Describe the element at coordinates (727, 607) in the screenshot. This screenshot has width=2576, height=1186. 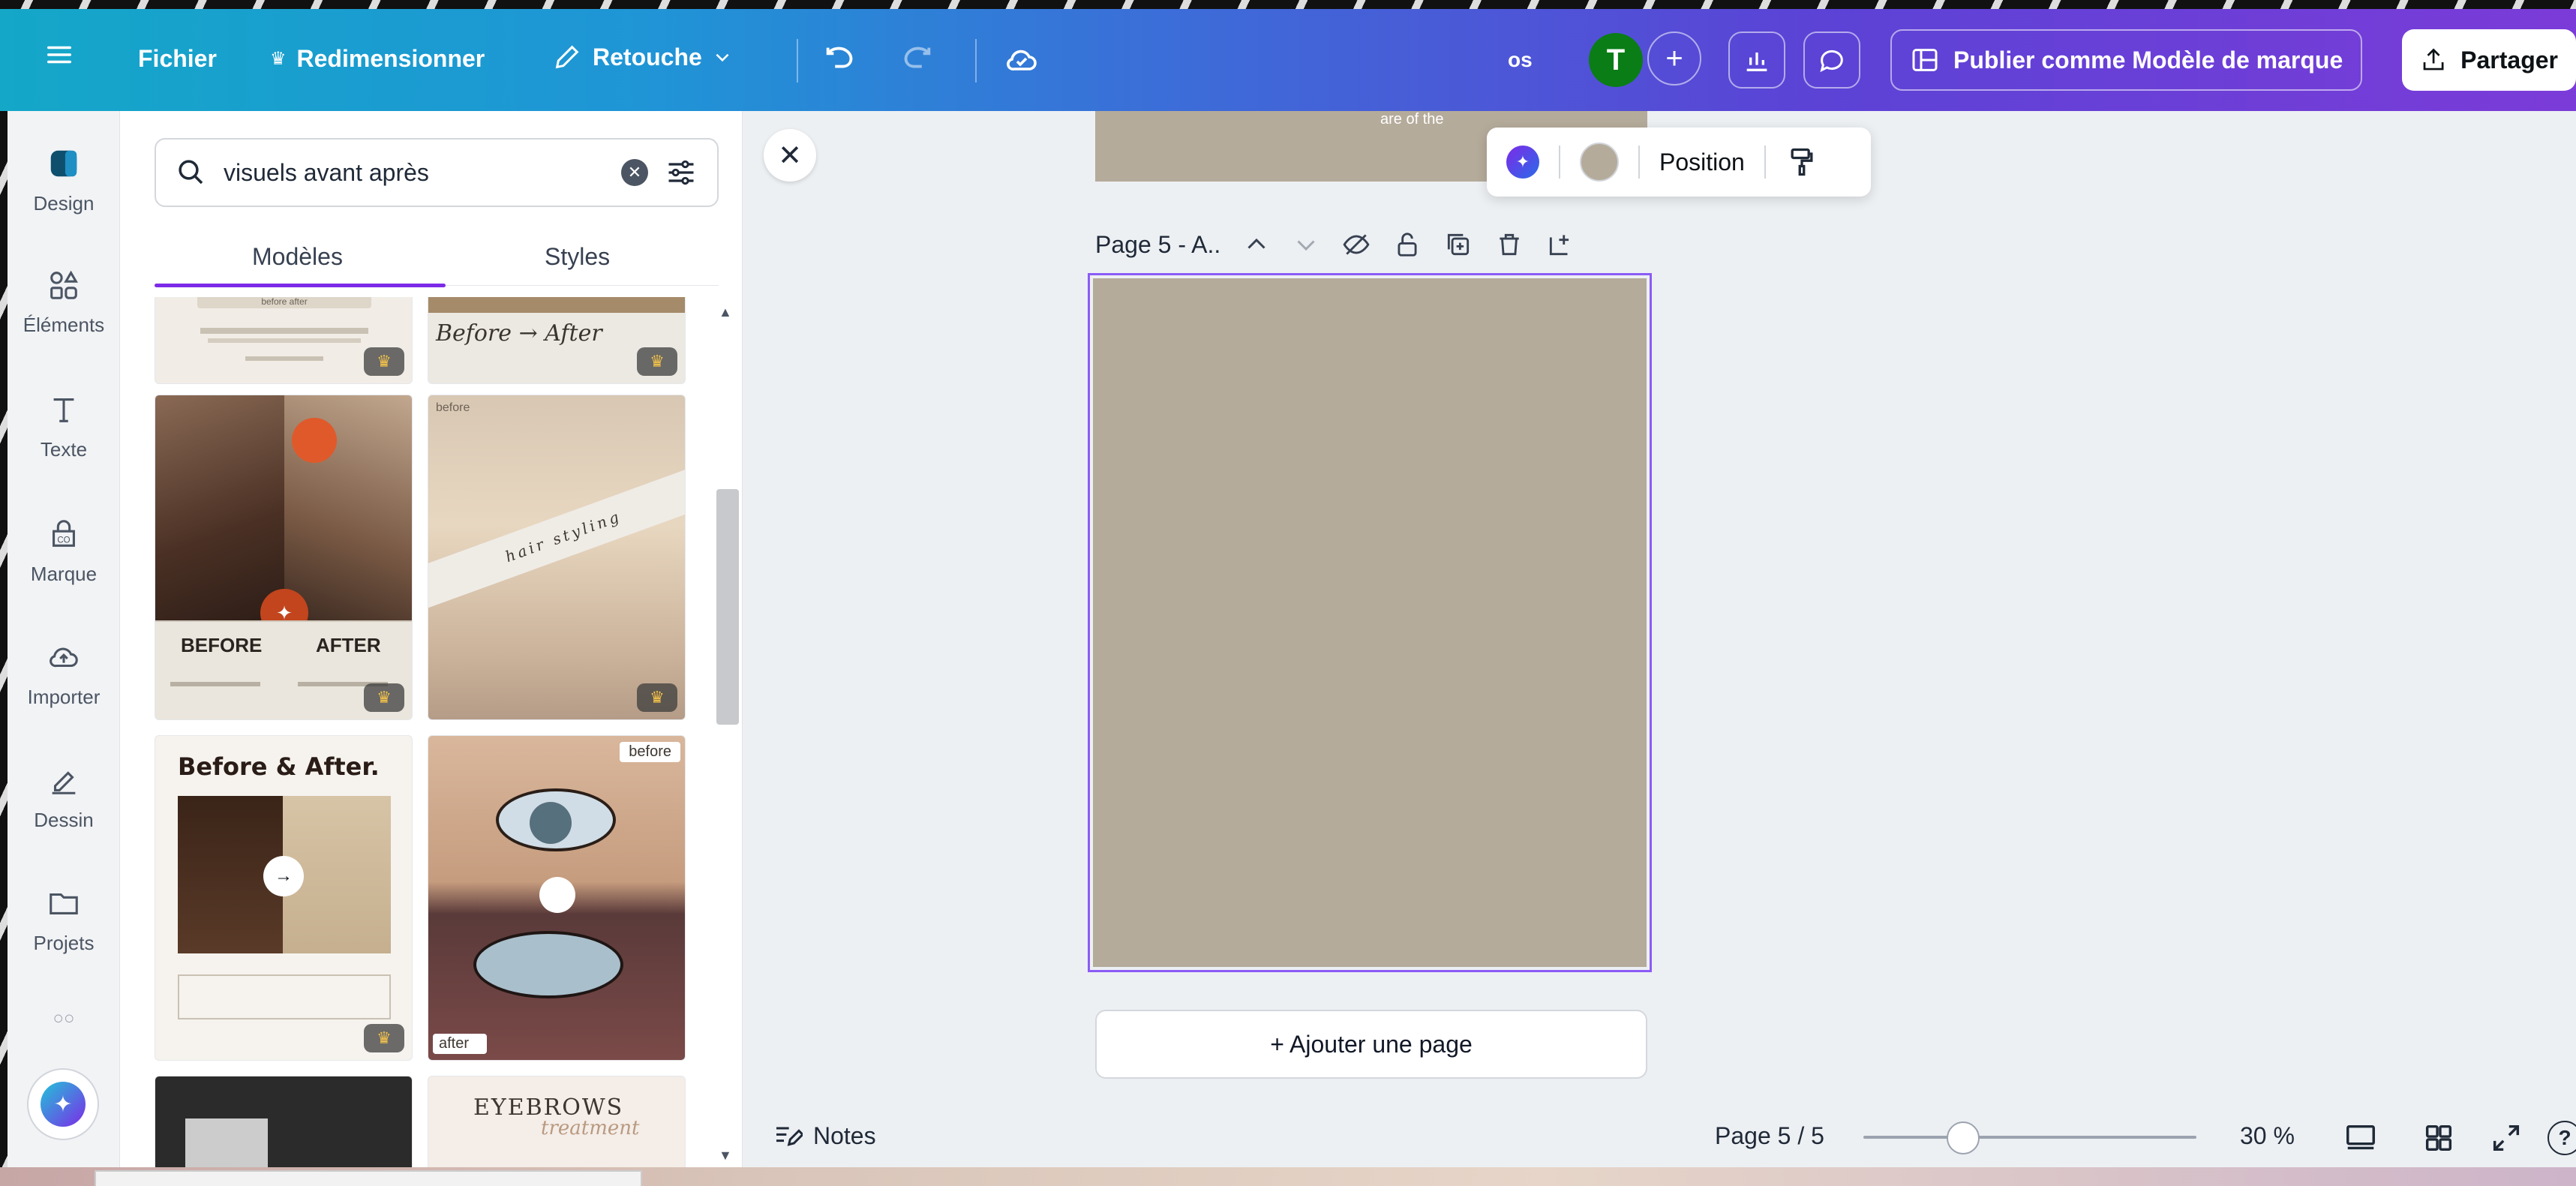
I see `panel-scrollbar` at that location.